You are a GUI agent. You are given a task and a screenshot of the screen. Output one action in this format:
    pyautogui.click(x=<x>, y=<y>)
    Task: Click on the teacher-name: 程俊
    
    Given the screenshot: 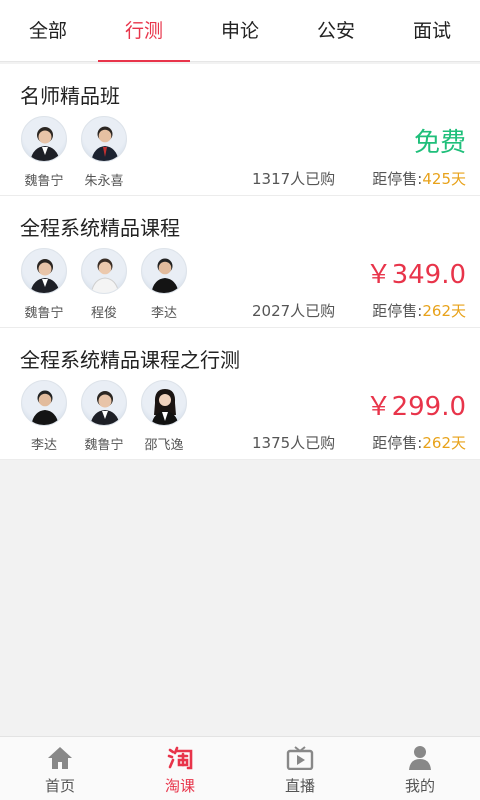 What is the action you would take?
    pyautogui.click(x=103, y=313)
    